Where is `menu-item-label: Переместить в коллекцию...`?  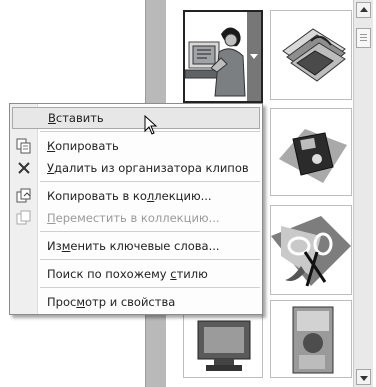 menu-item-label: Переместить в коллекцию... is located at coordinates (133, 218).